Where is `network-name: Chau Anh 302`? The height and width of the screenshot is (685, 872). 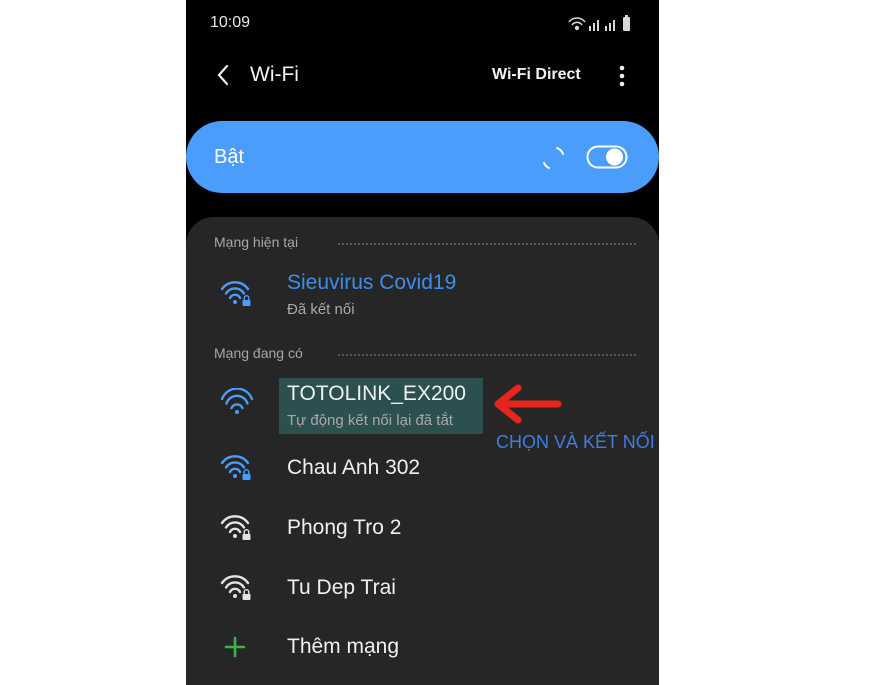
network-name: Chau Anh 302 is located at coordinates (354, 467).